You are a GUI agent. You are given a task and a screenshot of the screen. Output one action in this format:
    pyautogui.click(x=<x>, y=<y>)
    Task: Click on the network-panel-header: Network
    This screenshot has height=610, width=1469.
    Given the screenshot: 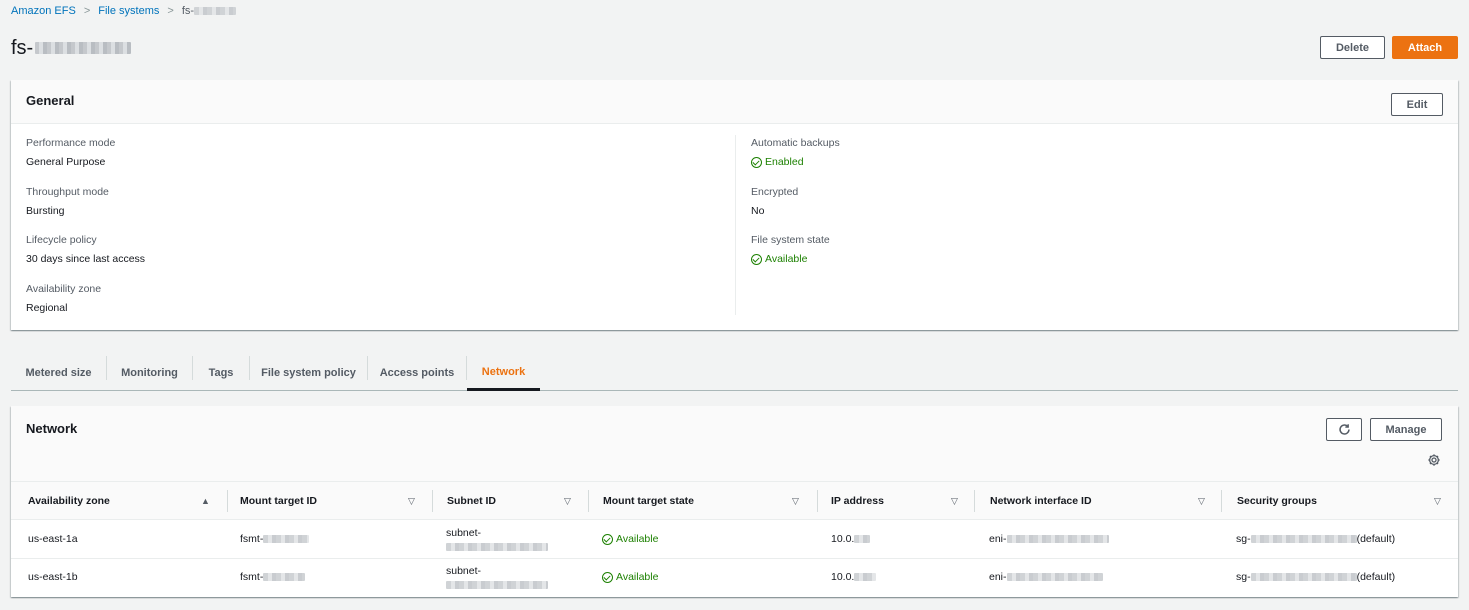 What is the action you would take?
    pyautogui.click(x=734, y=444)
    